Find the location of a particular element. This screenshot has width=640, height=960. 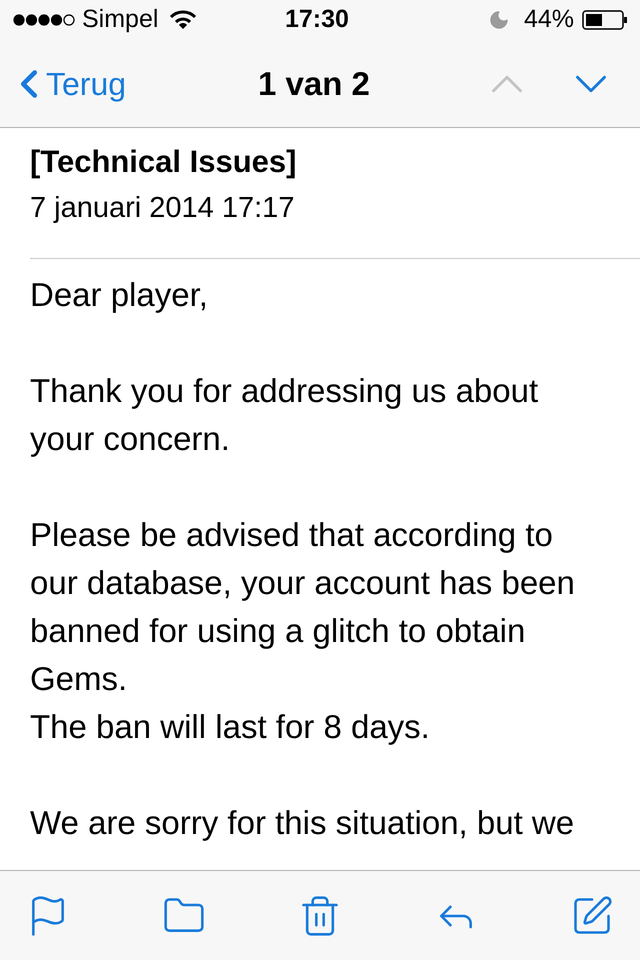

body-text: Dear player, is located at coordinates (119, 295).